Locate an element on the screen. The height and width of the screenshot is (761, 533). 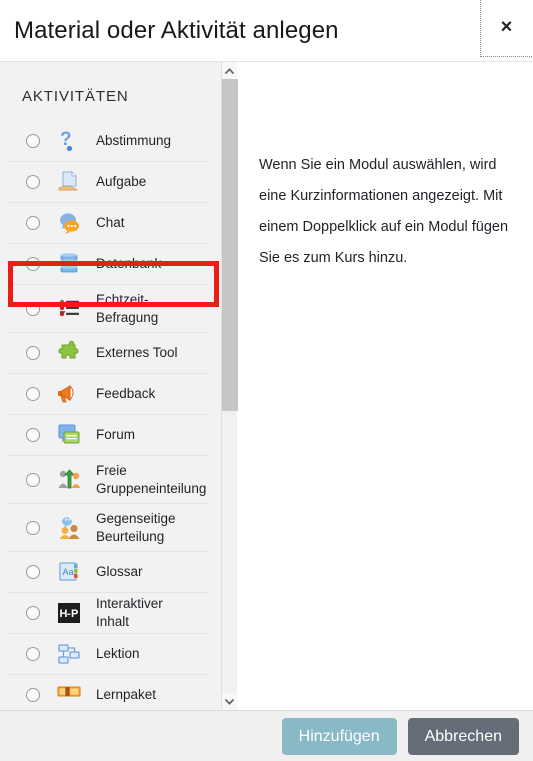
activity-list-item: Freie Gruppeneinteilung is located at coordinates (107, 480).